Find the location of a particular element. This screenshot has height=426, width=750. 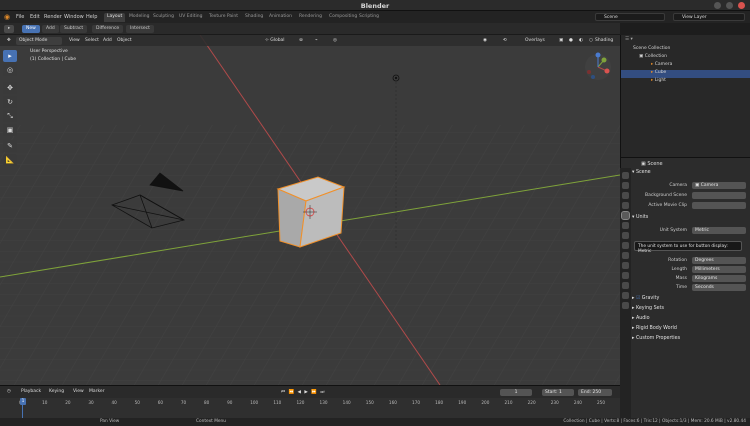

custom-properties-panel-header: ▸ Custom Properties is located at coordinates (691, 340).